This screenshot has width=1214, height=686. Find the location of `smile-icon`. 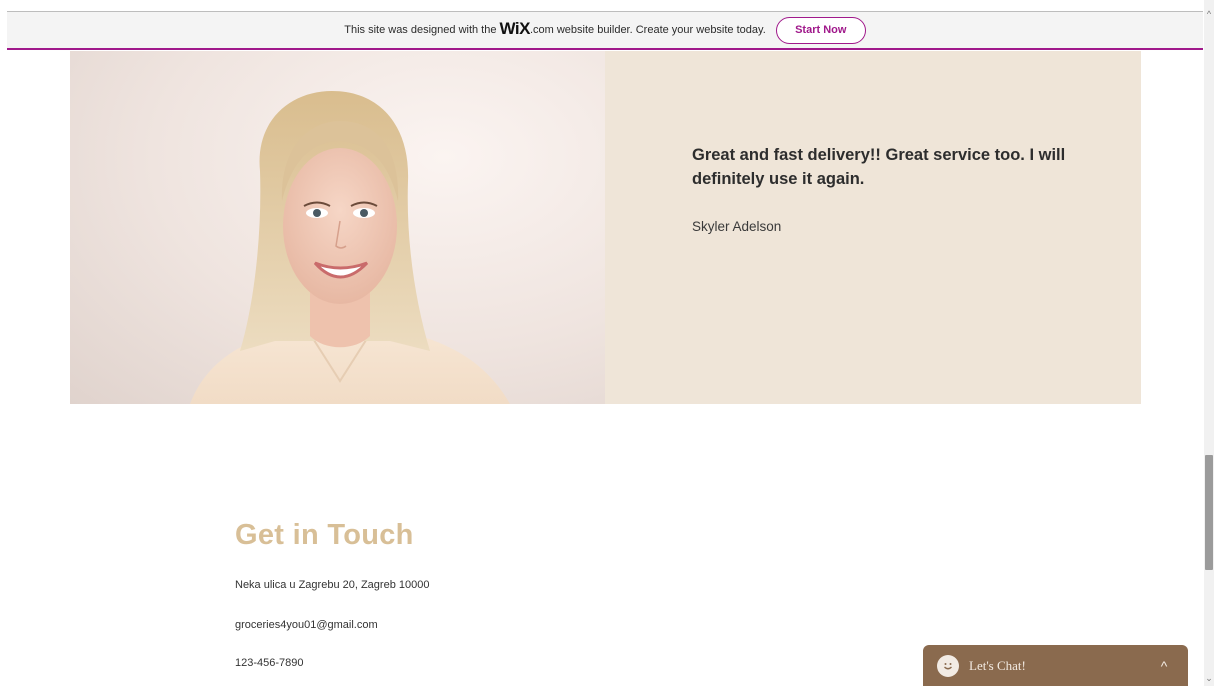

smile-icon is located at coordinates (948, 665).